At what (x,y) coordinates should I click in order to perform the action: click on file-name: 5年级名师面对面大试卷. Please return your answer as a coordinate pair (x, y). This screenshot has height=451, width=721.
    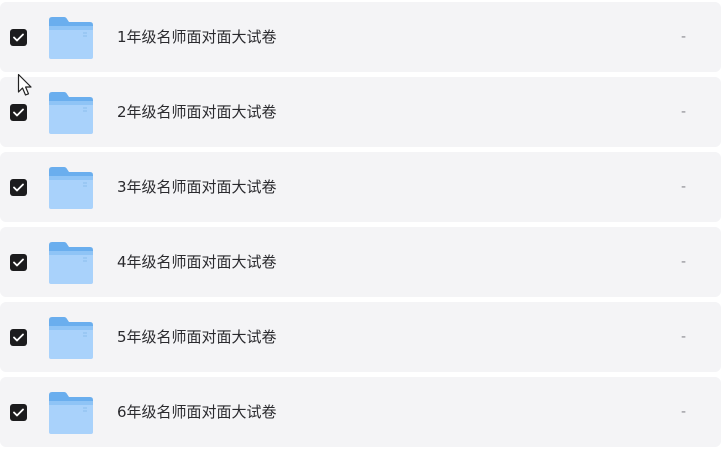
    Looking at the image, I should click on (197, 337).